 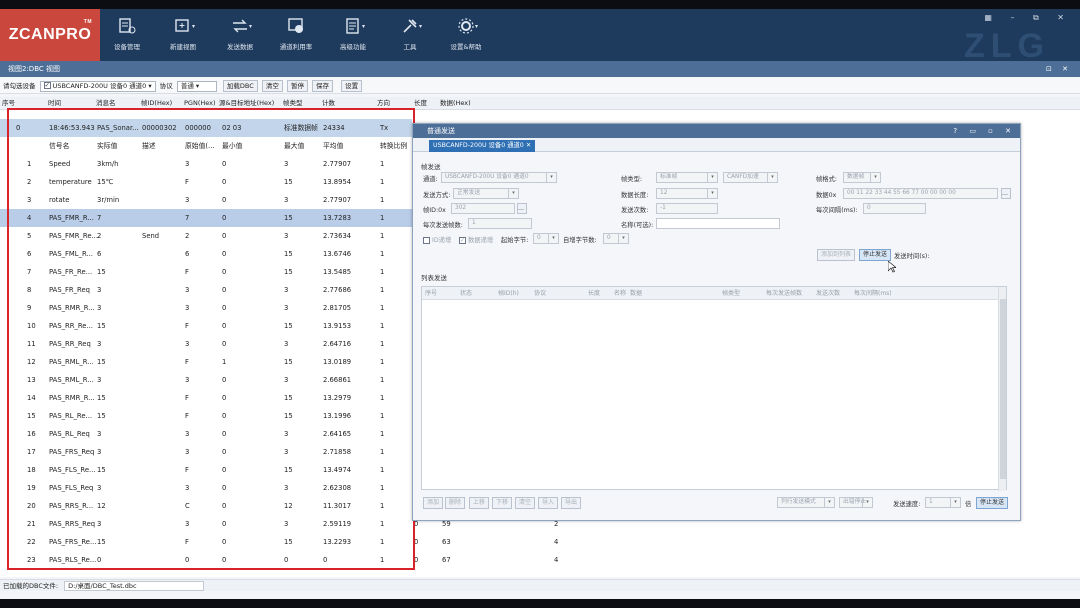 What do you see at coordinates (206, 542) in the screenshot?
I see `signal-row: 22 PAS_FRS_Re... 15 F 0 15 13.2293 1` at bounding box center [206, 542].